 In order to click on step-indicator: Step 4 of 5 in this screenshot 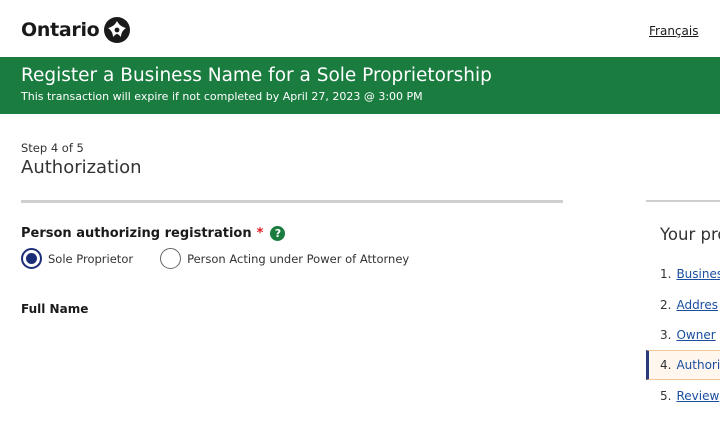, I will do `click(52, 148)`.